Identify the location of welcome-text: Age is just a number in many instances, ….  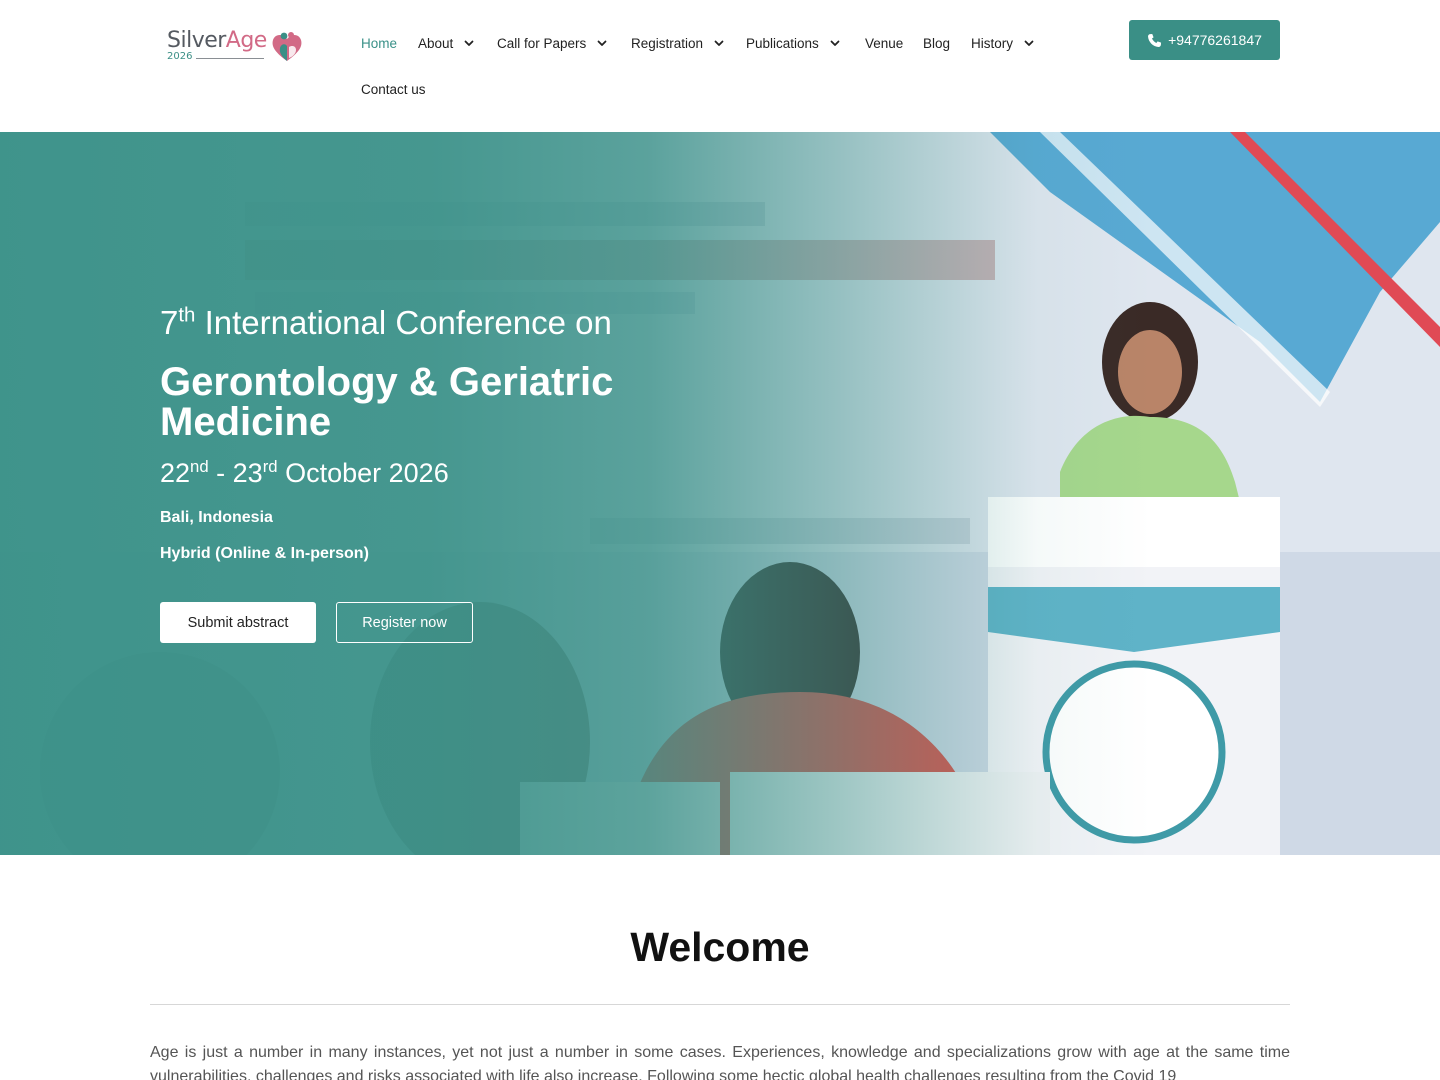
(720, 1062).